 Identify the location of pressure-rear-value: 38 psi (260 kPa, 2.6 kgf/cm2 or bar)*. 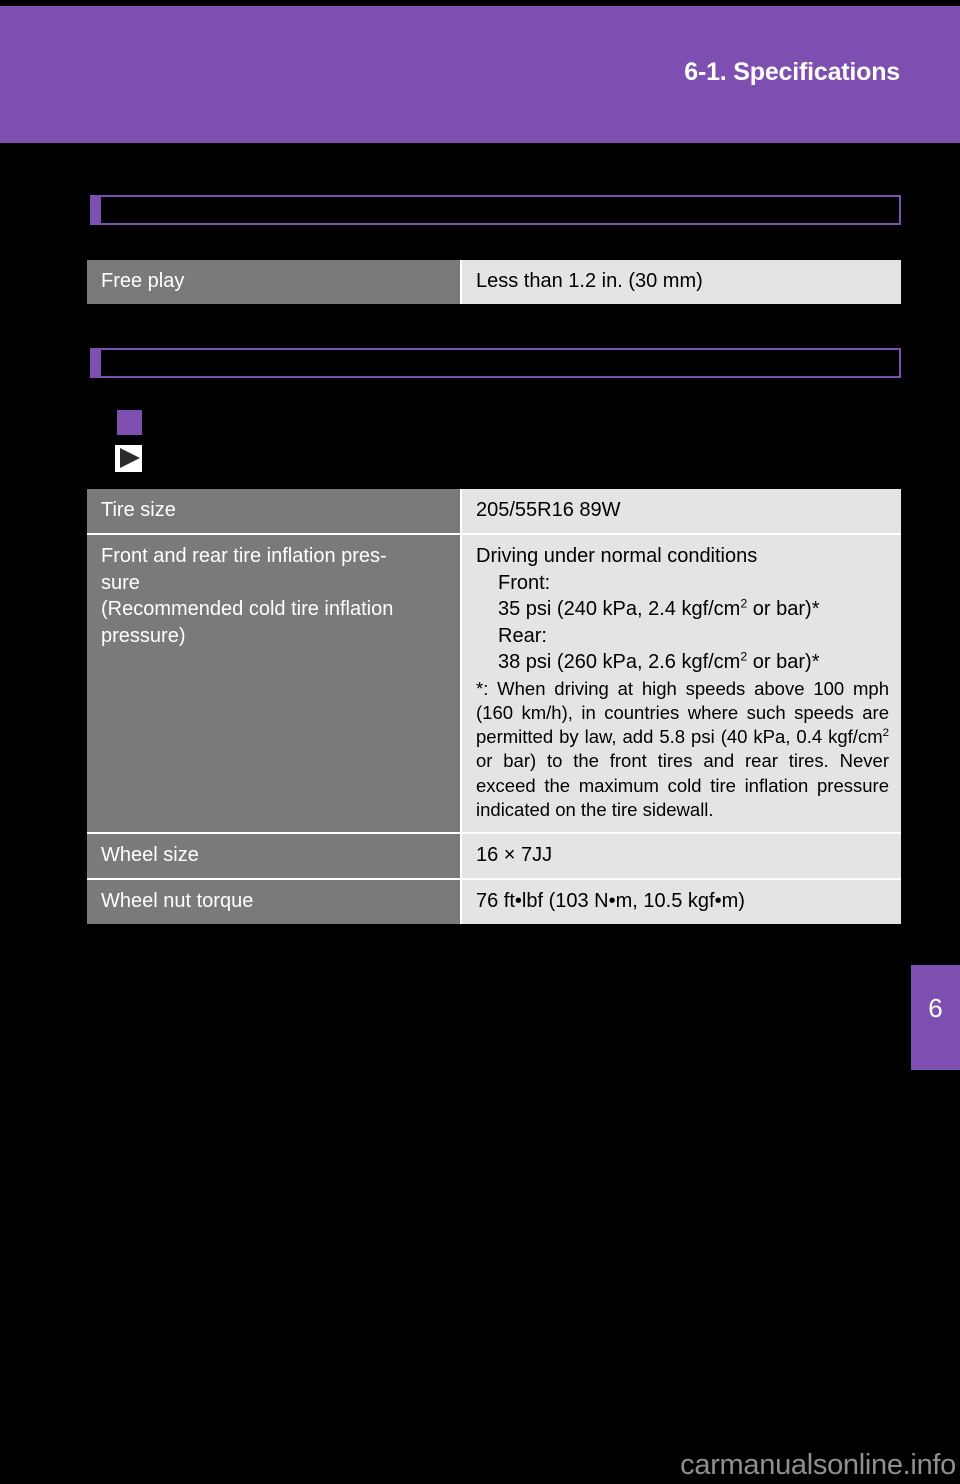
(682, 662).